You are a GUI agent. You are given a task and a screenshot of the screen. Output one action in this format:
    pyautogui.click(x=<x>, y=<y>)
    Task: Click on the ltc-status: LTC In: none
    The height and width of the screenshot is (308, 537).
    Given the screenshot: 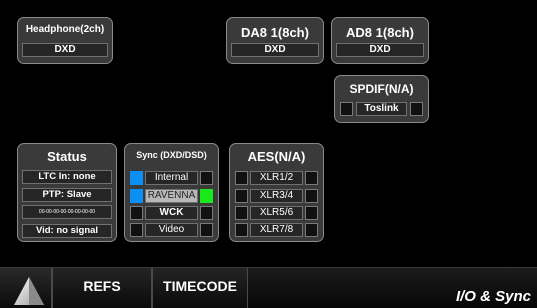 What is the action you would take?
    pyautogui.click(x=67, y=177)
    